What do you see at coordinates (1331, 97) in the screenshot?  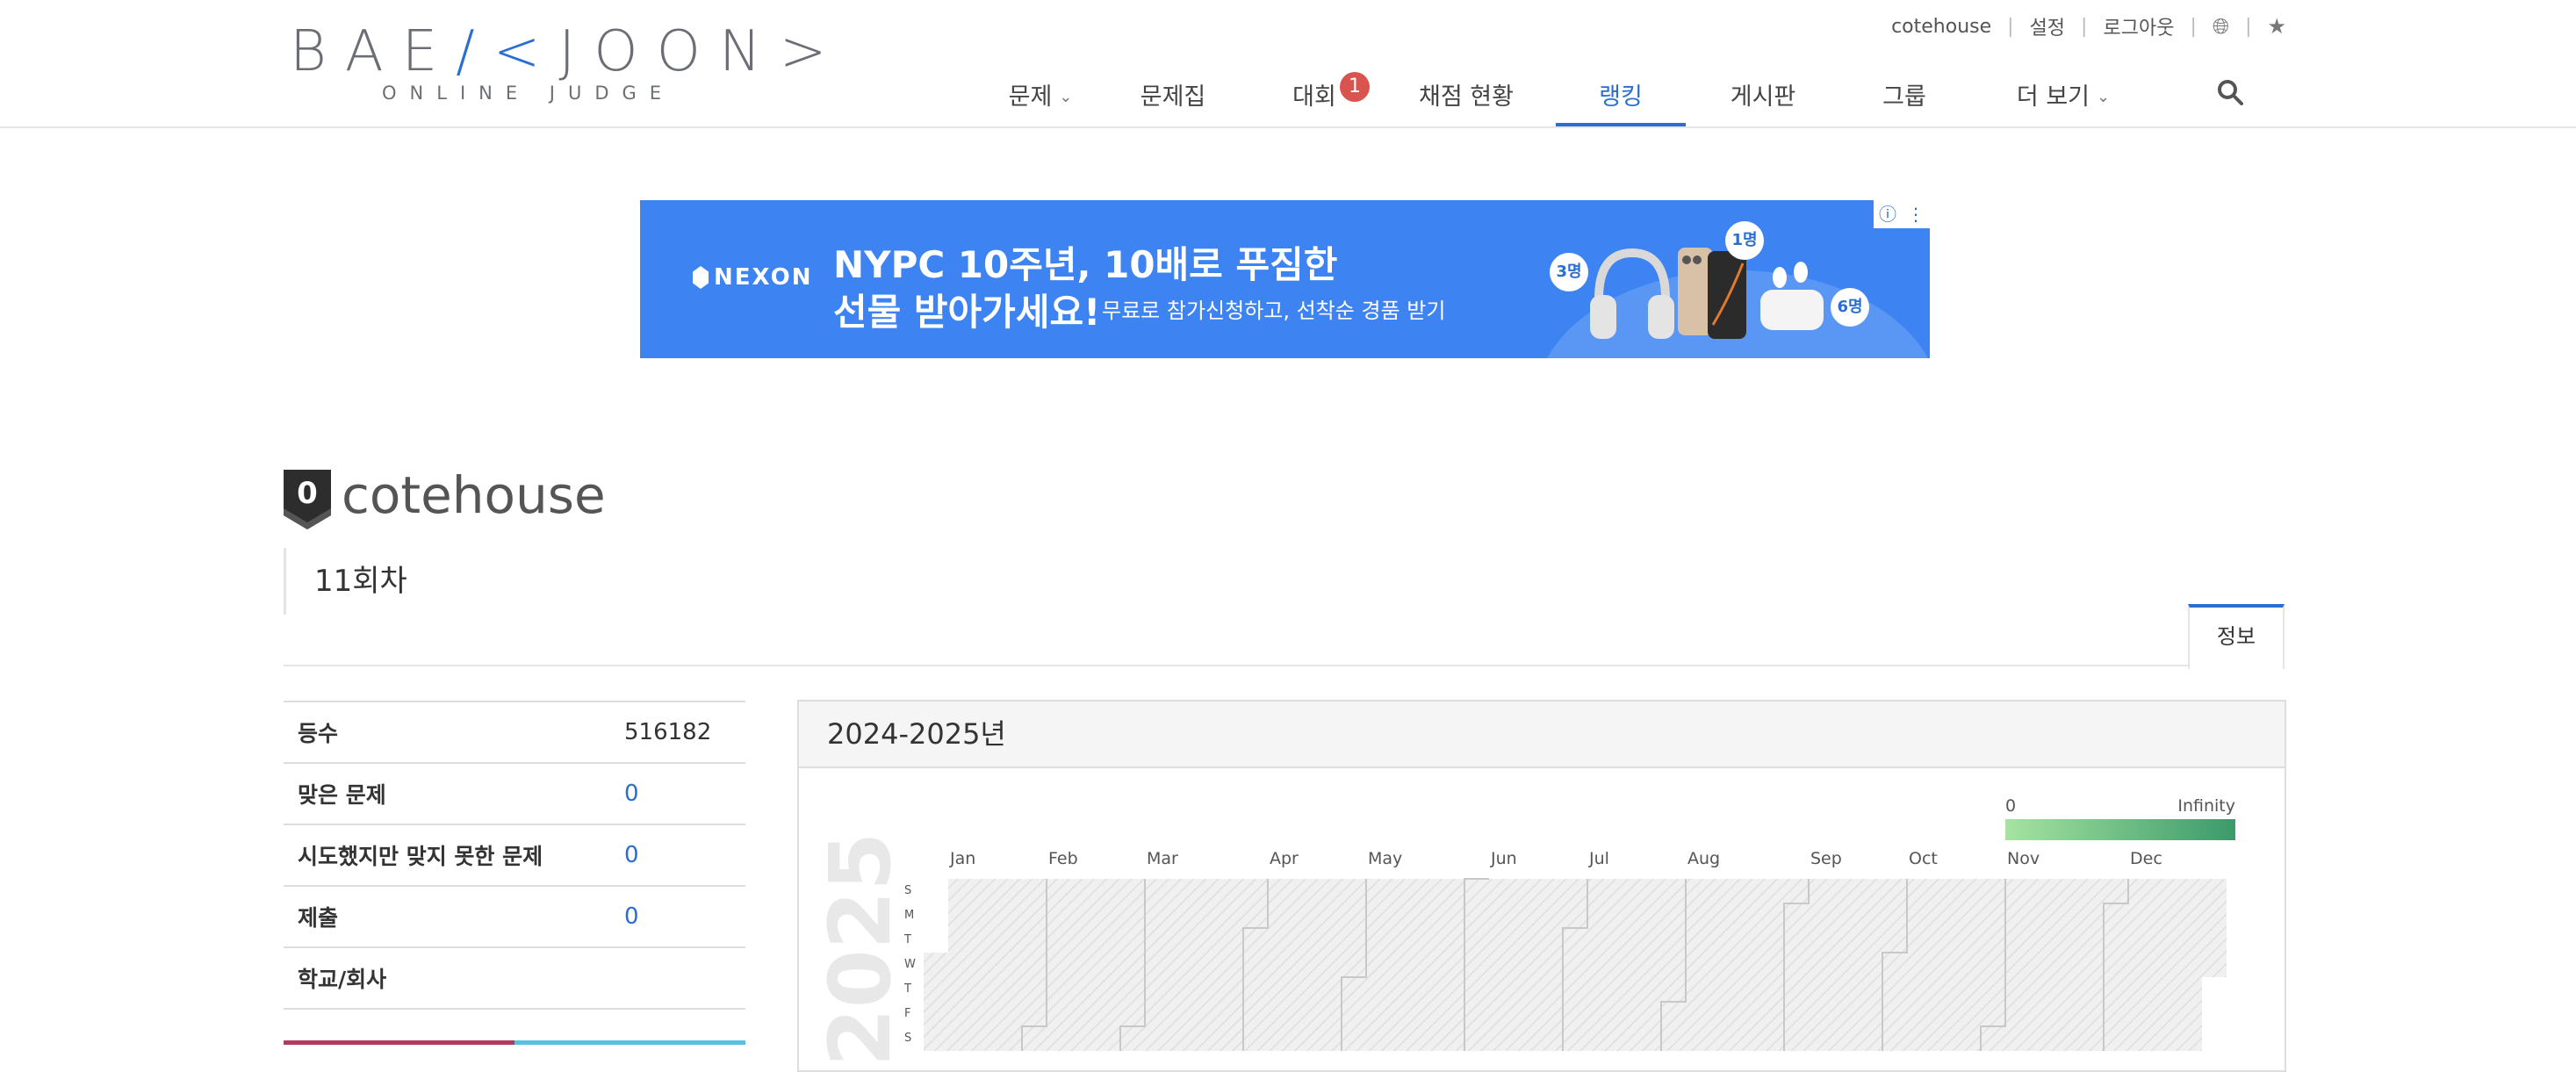 I see `nav-contests: 대회 1` at bounding box center [1331, 97].